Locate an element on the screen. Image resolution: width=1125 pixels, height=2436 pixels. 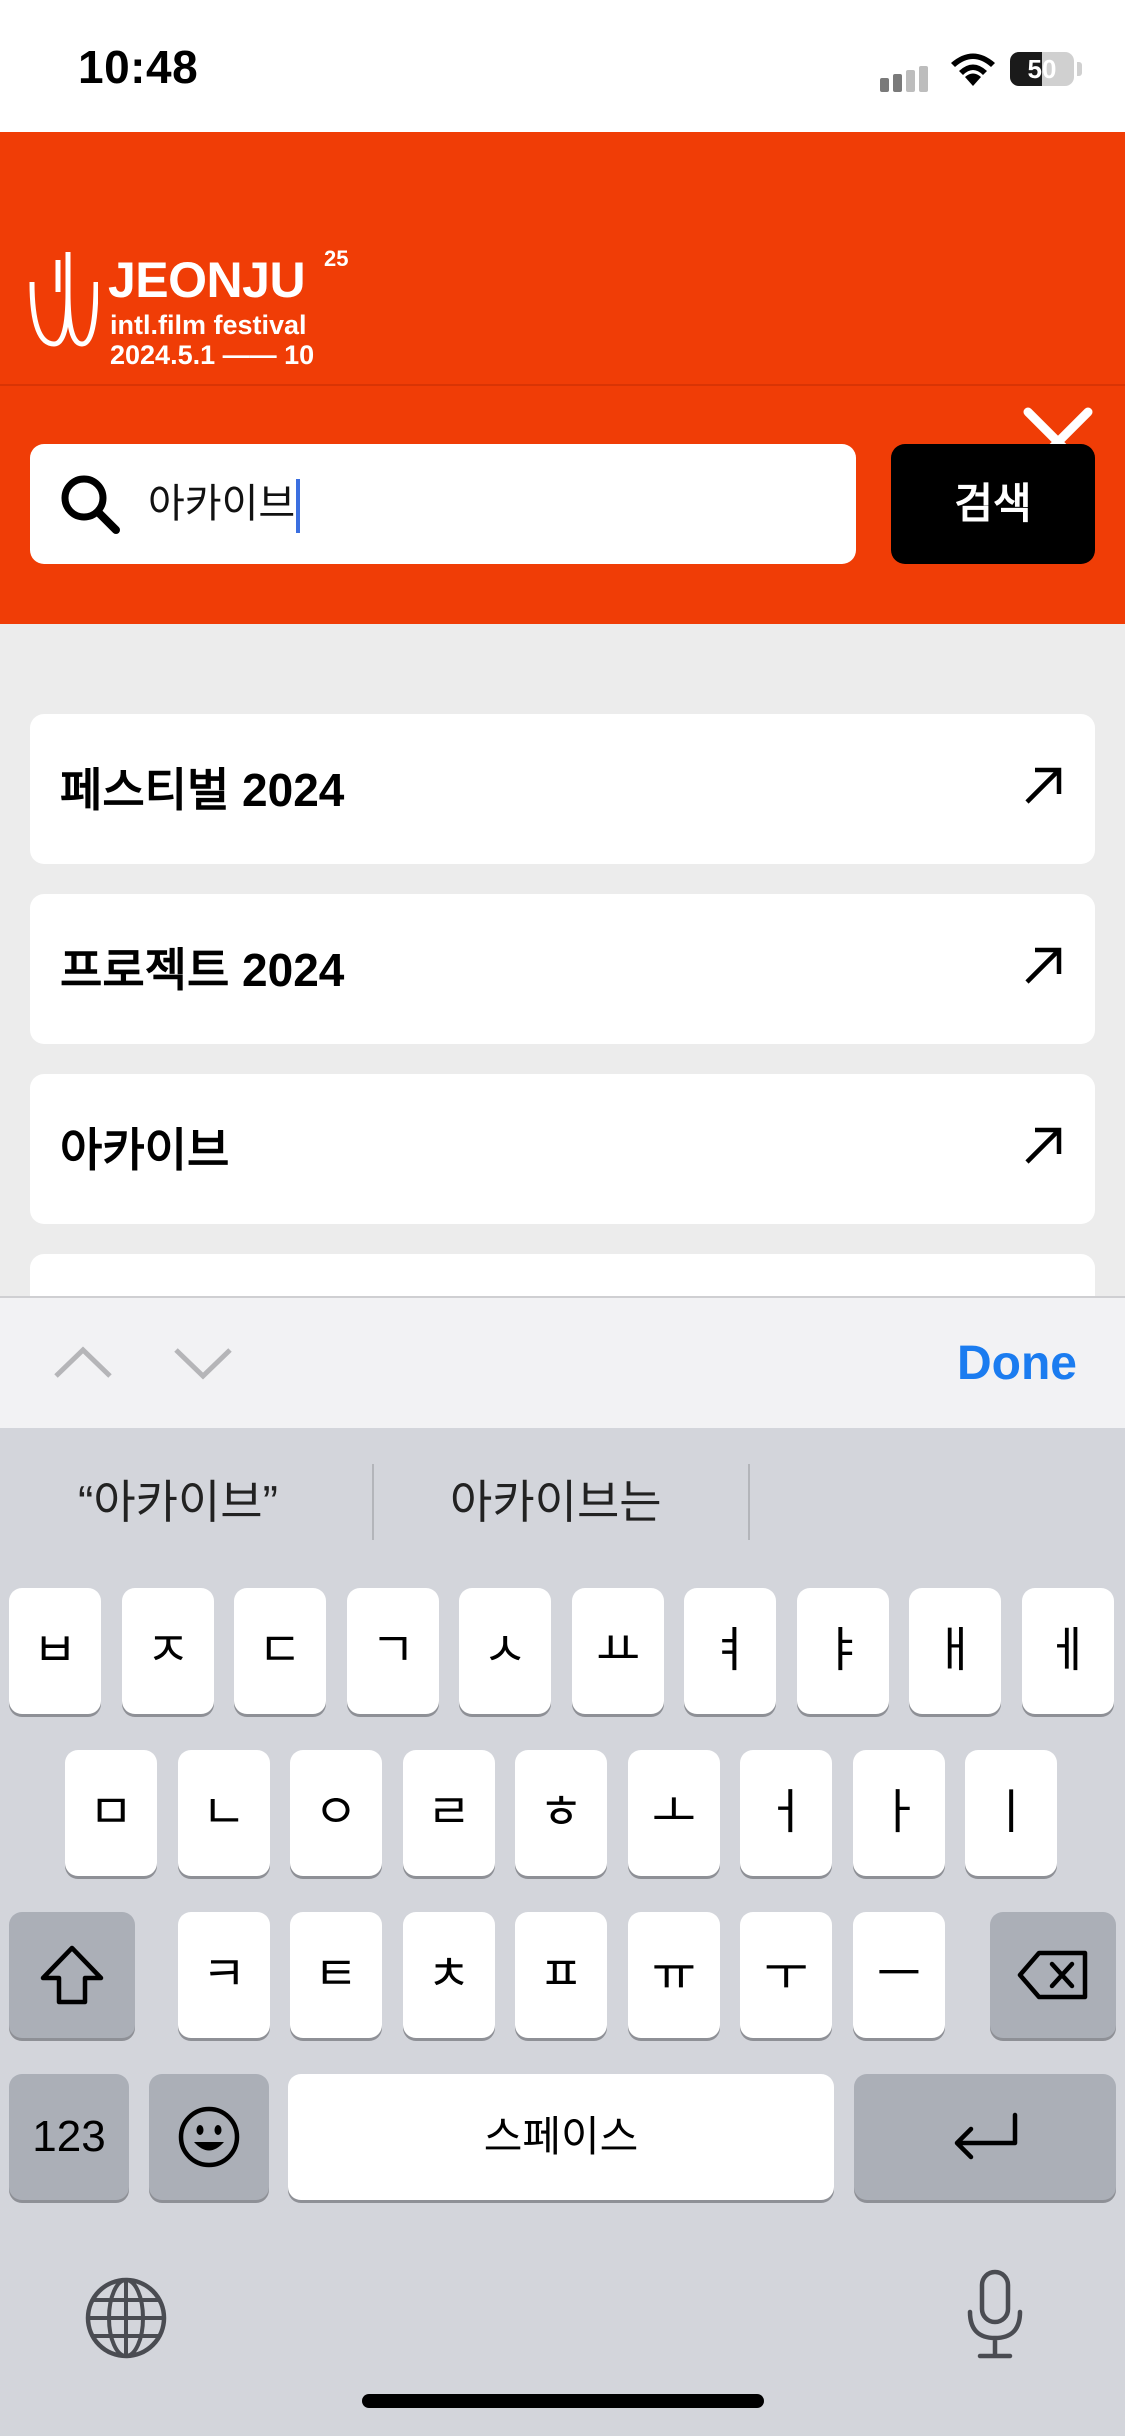
done-button: Done is located at coordinates (1017, 1363).